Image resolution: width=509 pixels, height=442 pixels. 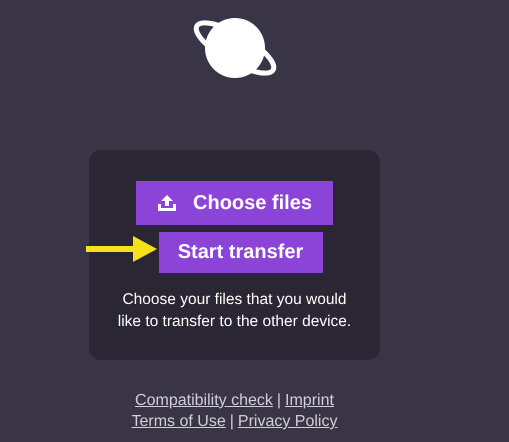 I want to click on footer-link: Compatibility check, so click(x=204, y=400).